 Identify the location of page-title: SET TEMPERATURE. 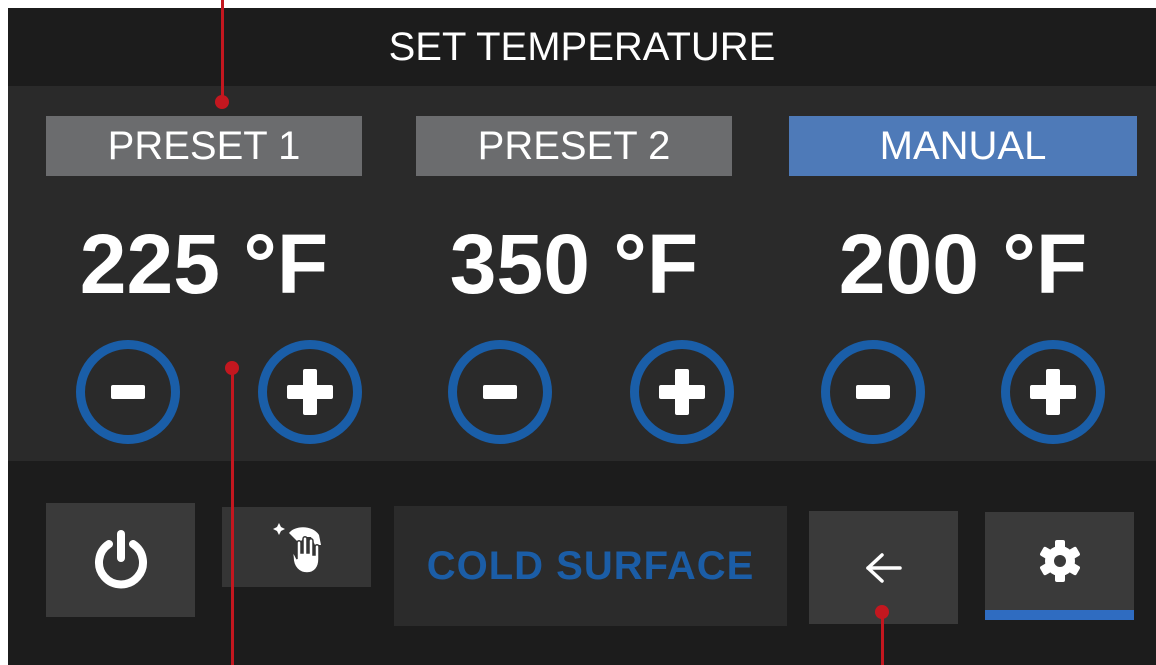
(582, 48).